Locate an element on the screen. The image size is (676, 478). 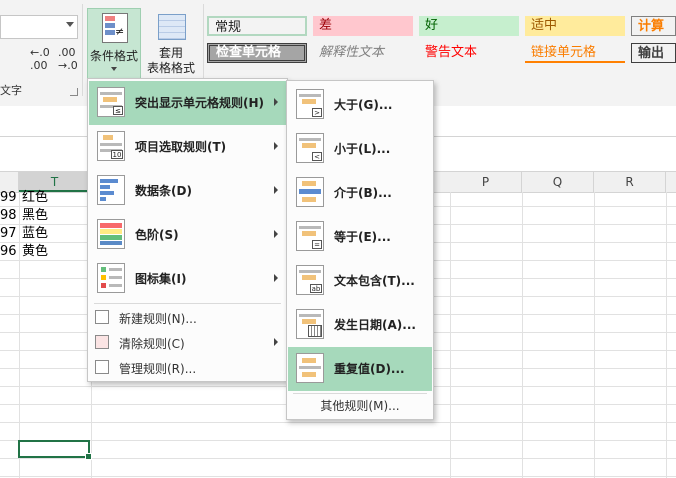
conditional-format-button: ≠ 条件格式 is located at coordinates (114, 44).